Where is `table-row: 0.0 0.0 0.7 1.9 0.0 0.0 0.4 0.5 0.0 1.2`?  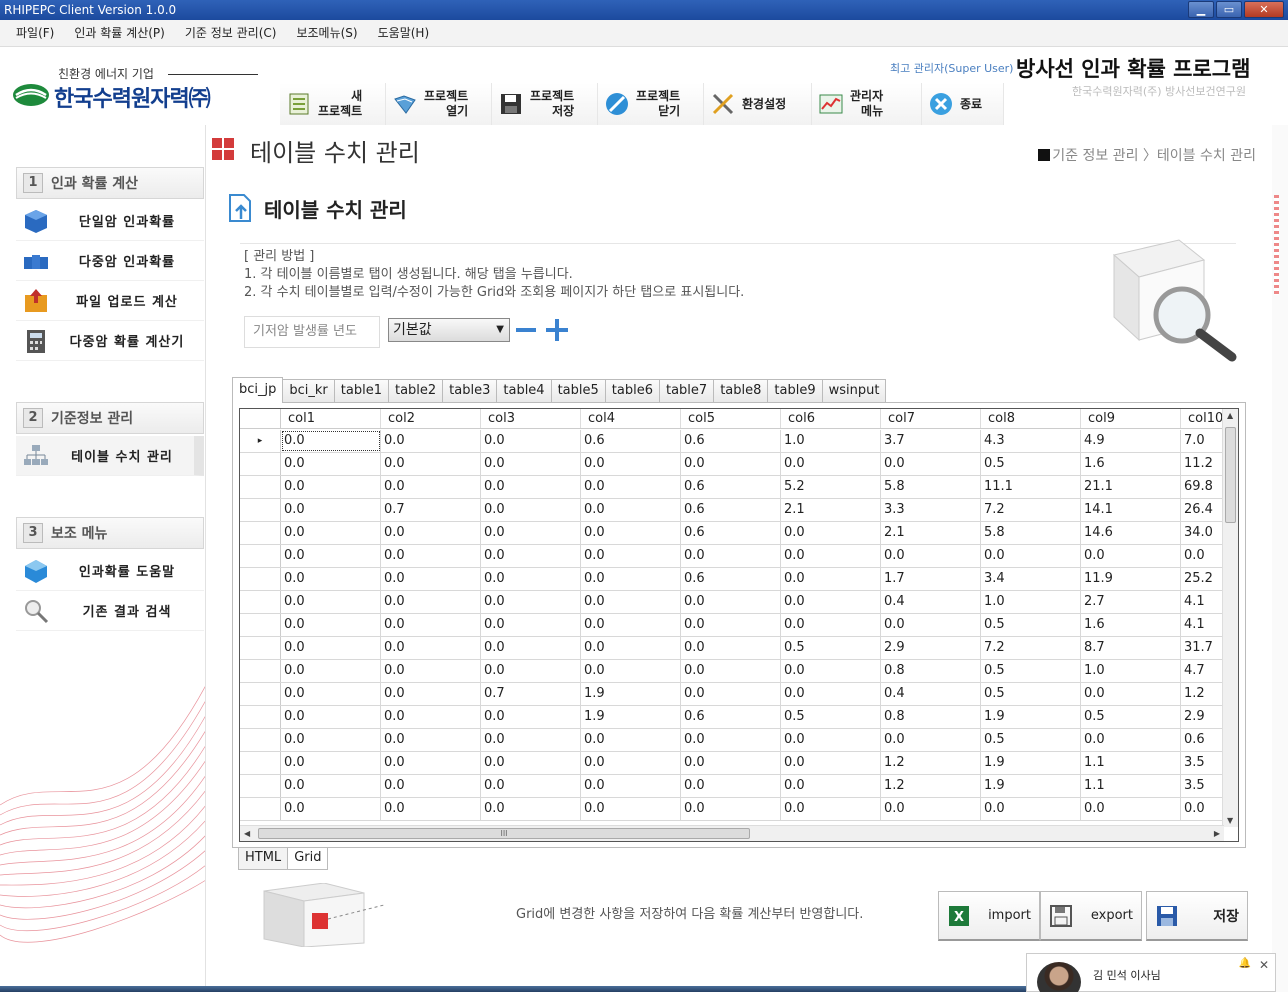
table-row: 0.0 0.0 0.7 1.9 0.0 0.0 0.4 0.5 0.0 1.2 is located at coordinates (739, 694).